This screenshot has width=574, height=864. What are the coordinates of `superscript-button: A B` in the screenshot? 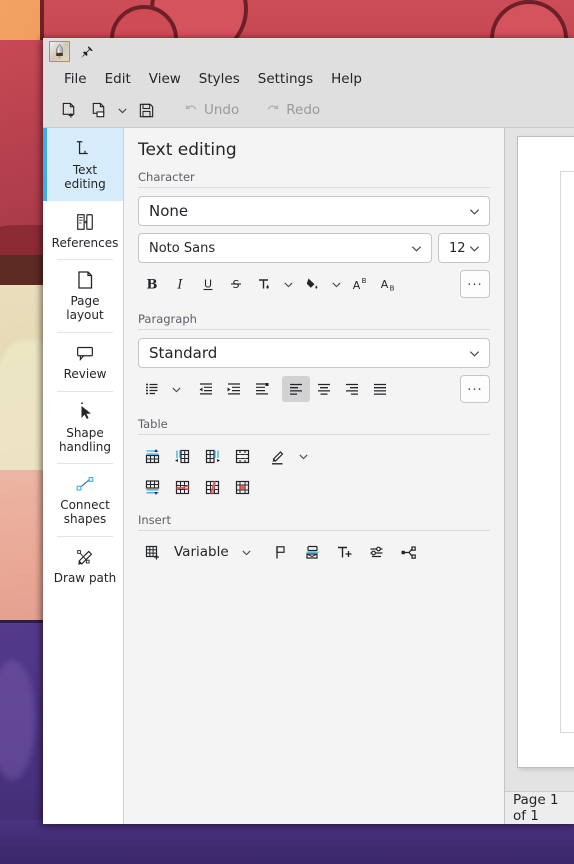 It's located at (360, 284).